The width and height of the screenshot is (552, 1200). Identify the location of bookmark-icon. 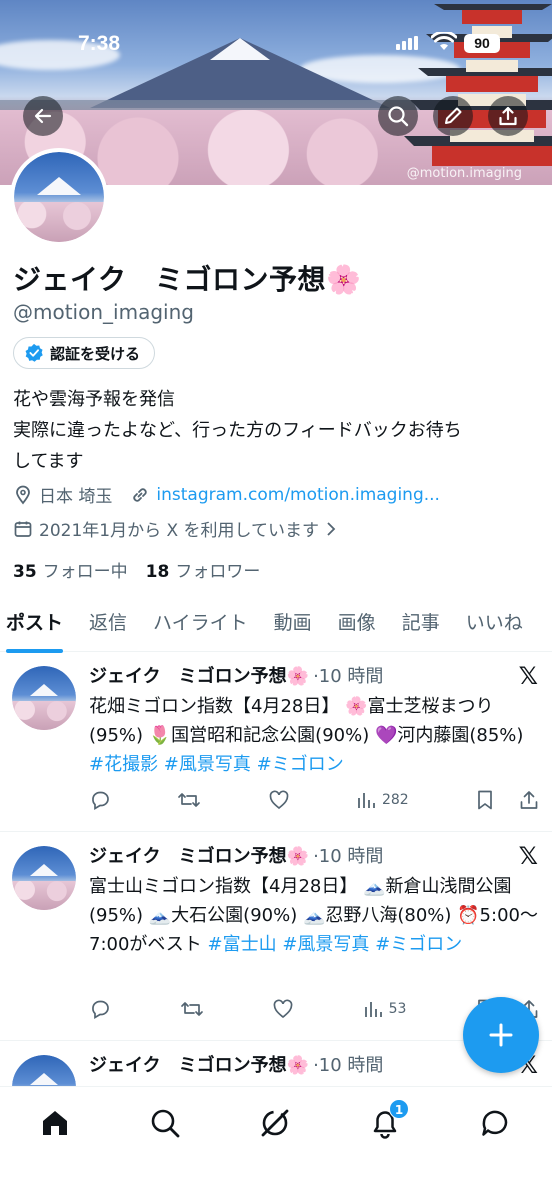
(485, 800).